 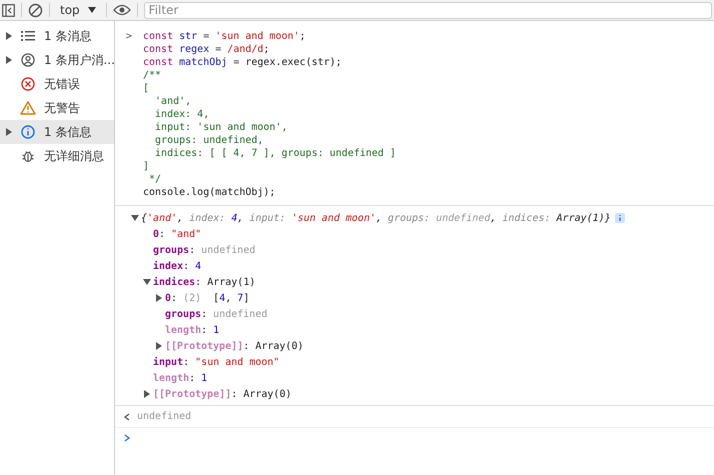 I want to click on prompt-chevron-icon, so click(x=127, y=438).